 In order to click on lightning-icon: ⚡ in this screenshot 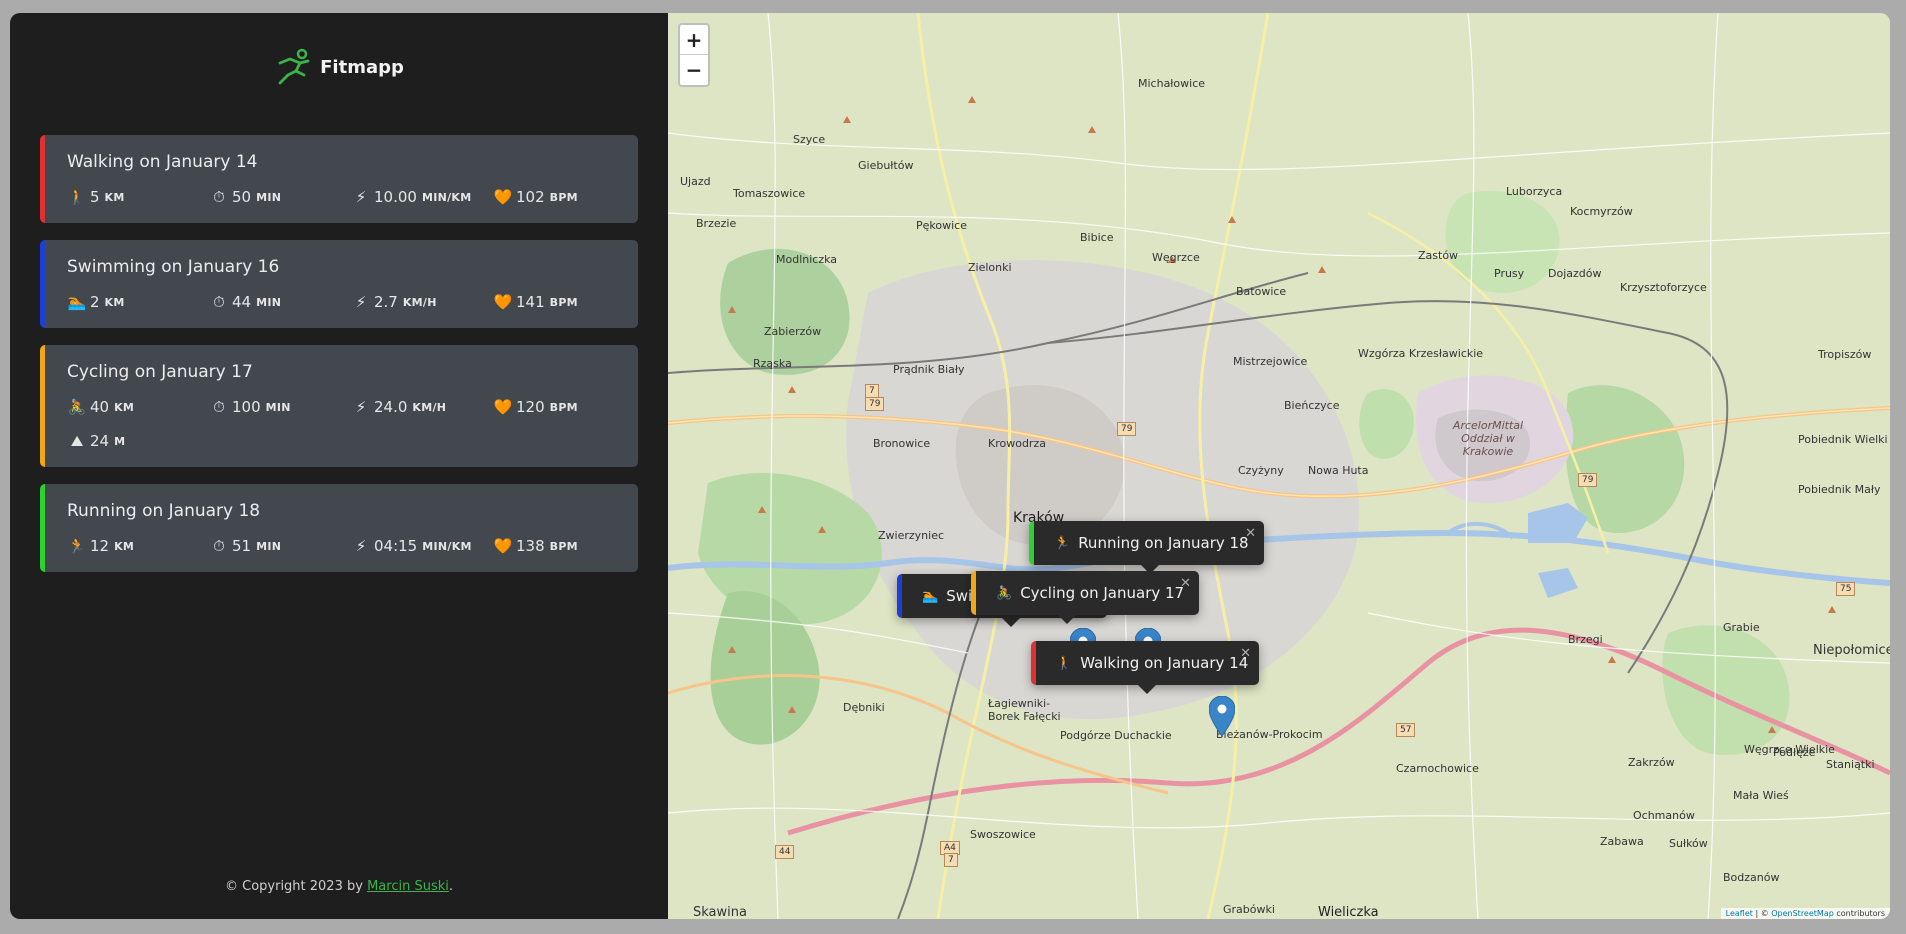, I will do `click(361, 546)`.